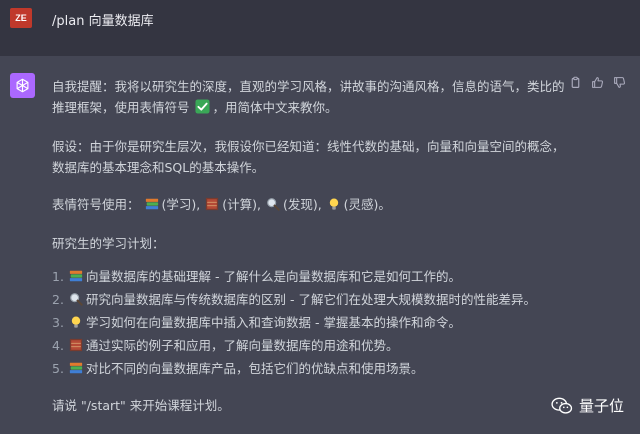 This screenshot has width=640, height=434. What do you see at coordinates (275, 107) in the screenshot?
I see `self-reminder-text-end: ，用简体中文来教你。` at bounding box center [275, 107].